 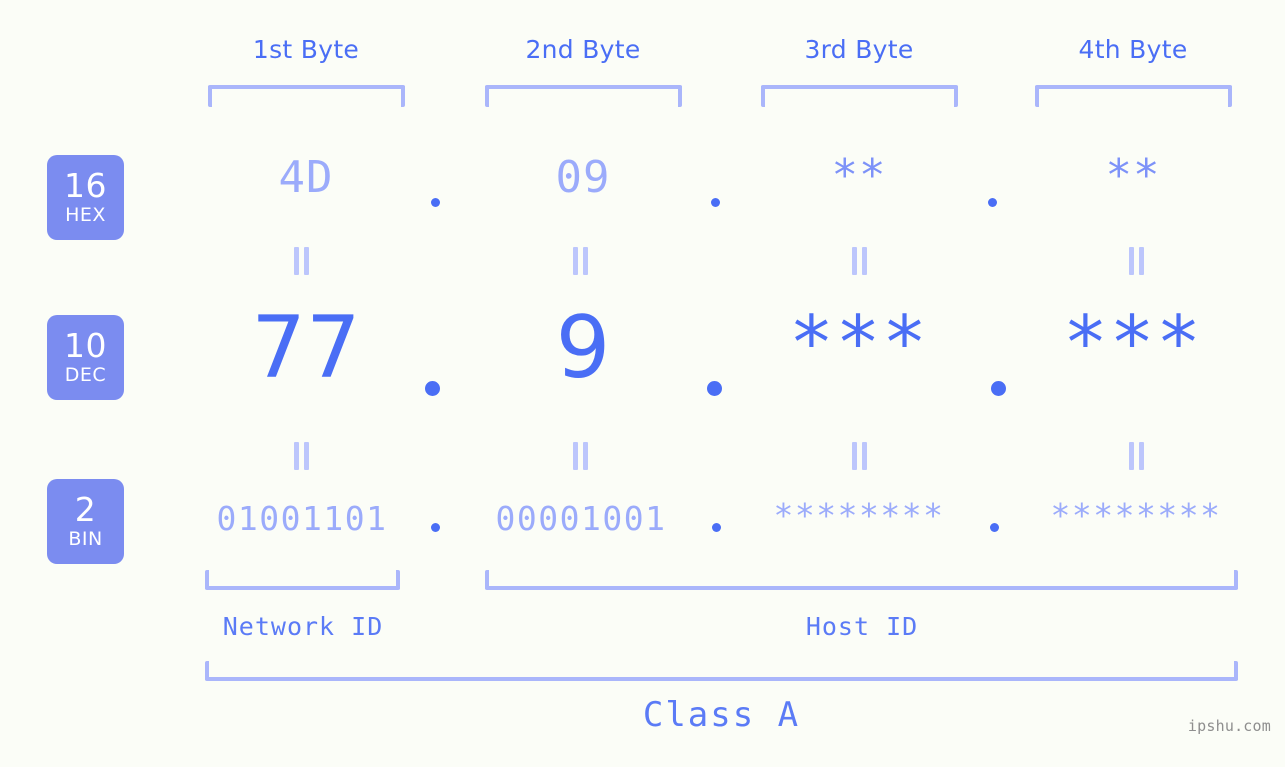 I want to click on site-watermark: ipshu.com, so click(x=1229, y=726).